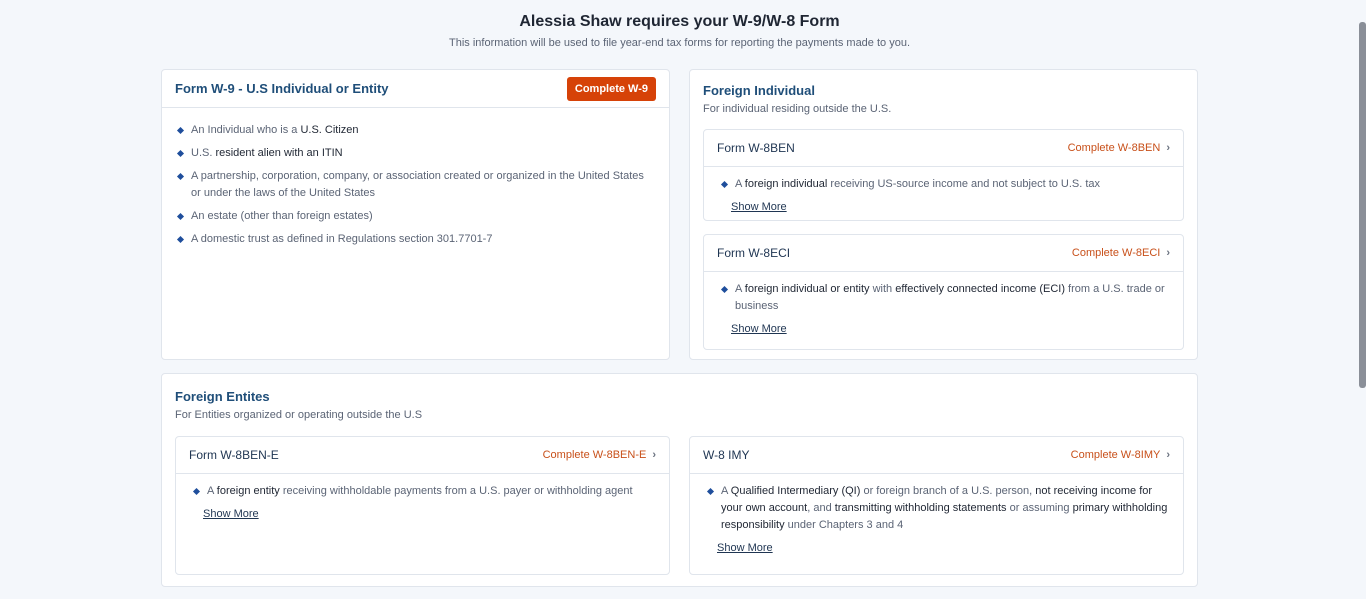  What do you see at coordinates (797, 109) in the screenshot?
I see `foreign-individual-subtitle: For individual residing outside the U.S.` at bounding box center [797, 109].